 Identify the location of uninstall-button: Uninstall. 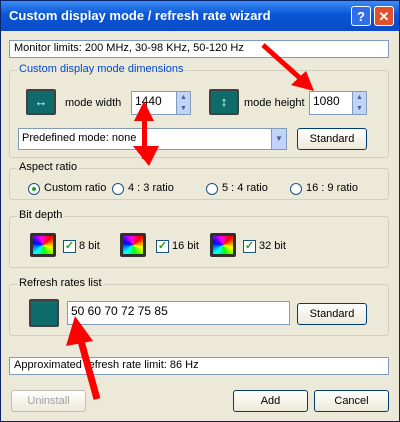
(48, 401).